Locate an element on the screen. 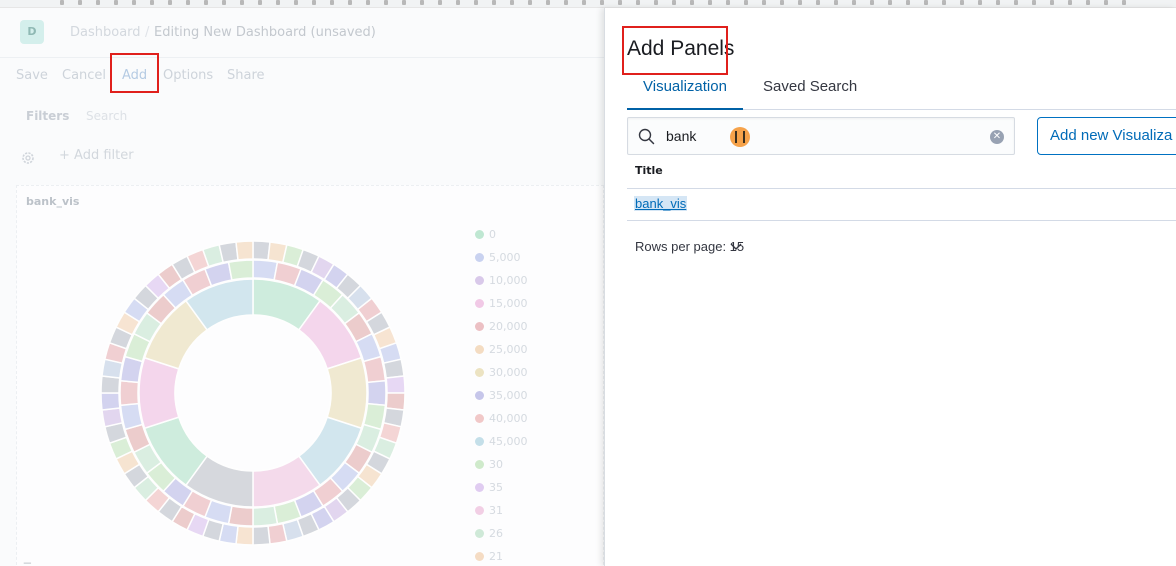 The height and width of the screenshot is (566, 1176). legend-item: 35 is located at coordinates (535, 492).